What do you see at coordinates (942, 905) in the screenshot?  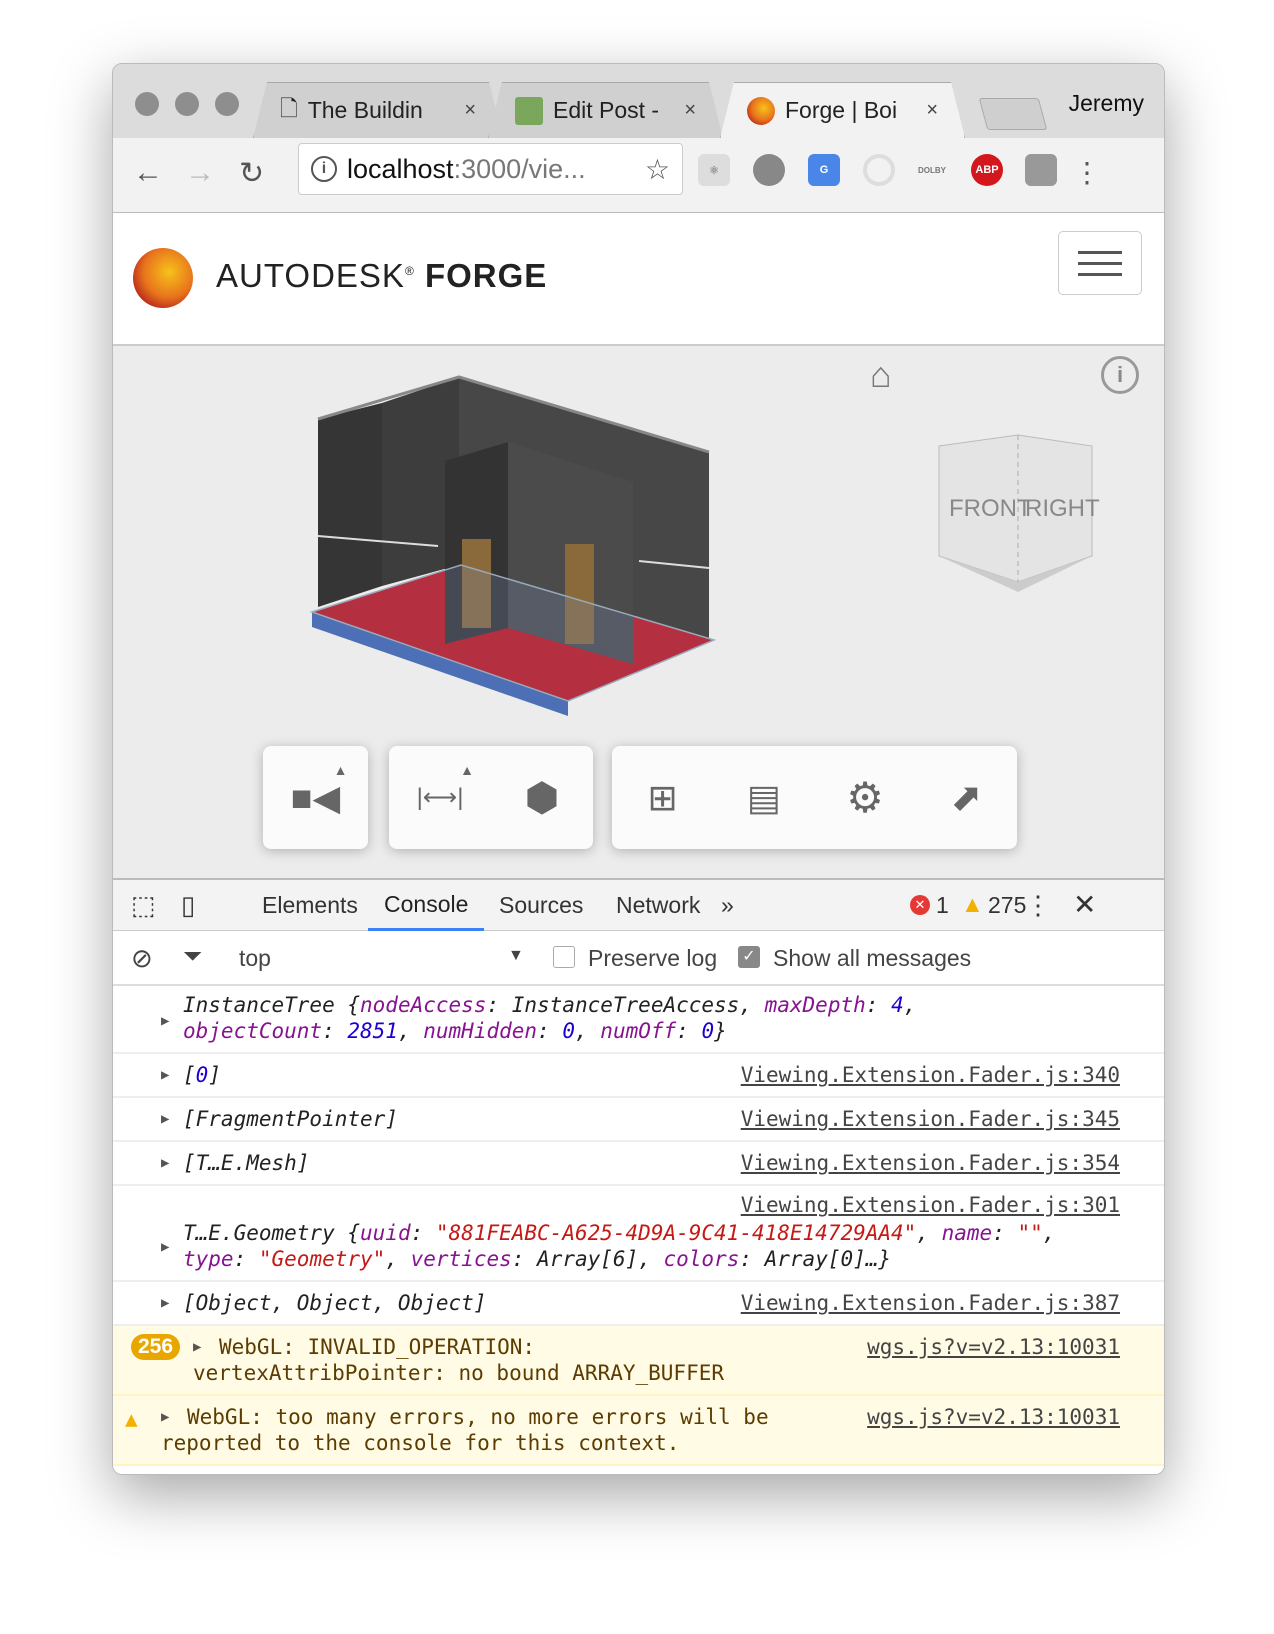 I see `error-count: 1` at bounding box center [942, 905].